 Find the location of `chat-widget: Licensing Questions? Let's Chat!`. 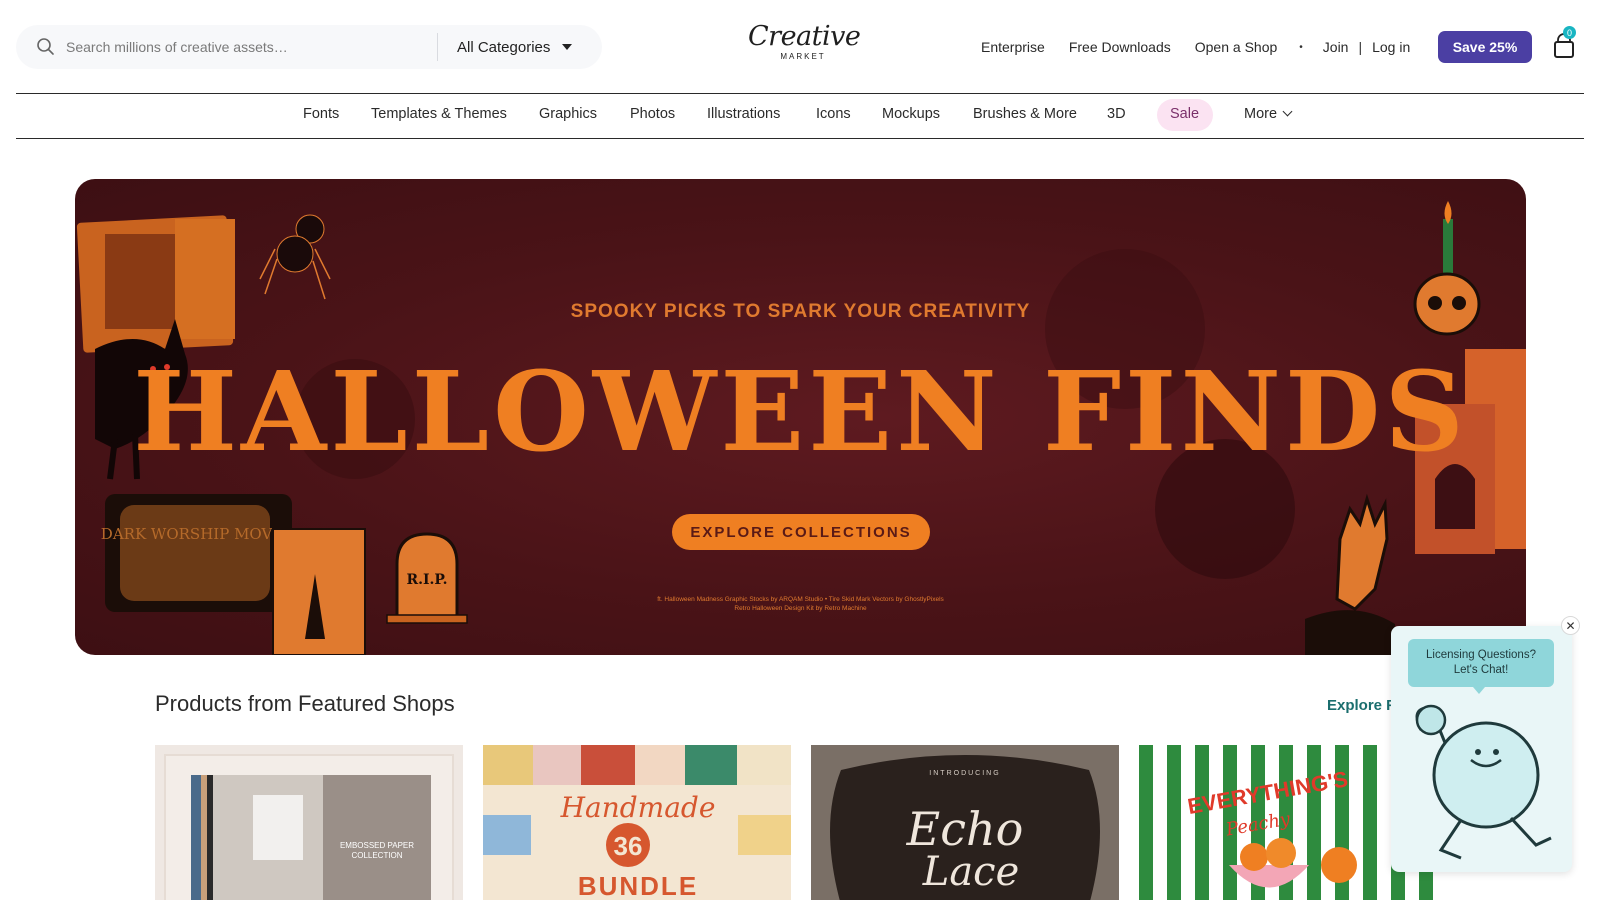

chat-widget: Licensing Questions? Let's Chat! is located at coordinates (1481, 749).